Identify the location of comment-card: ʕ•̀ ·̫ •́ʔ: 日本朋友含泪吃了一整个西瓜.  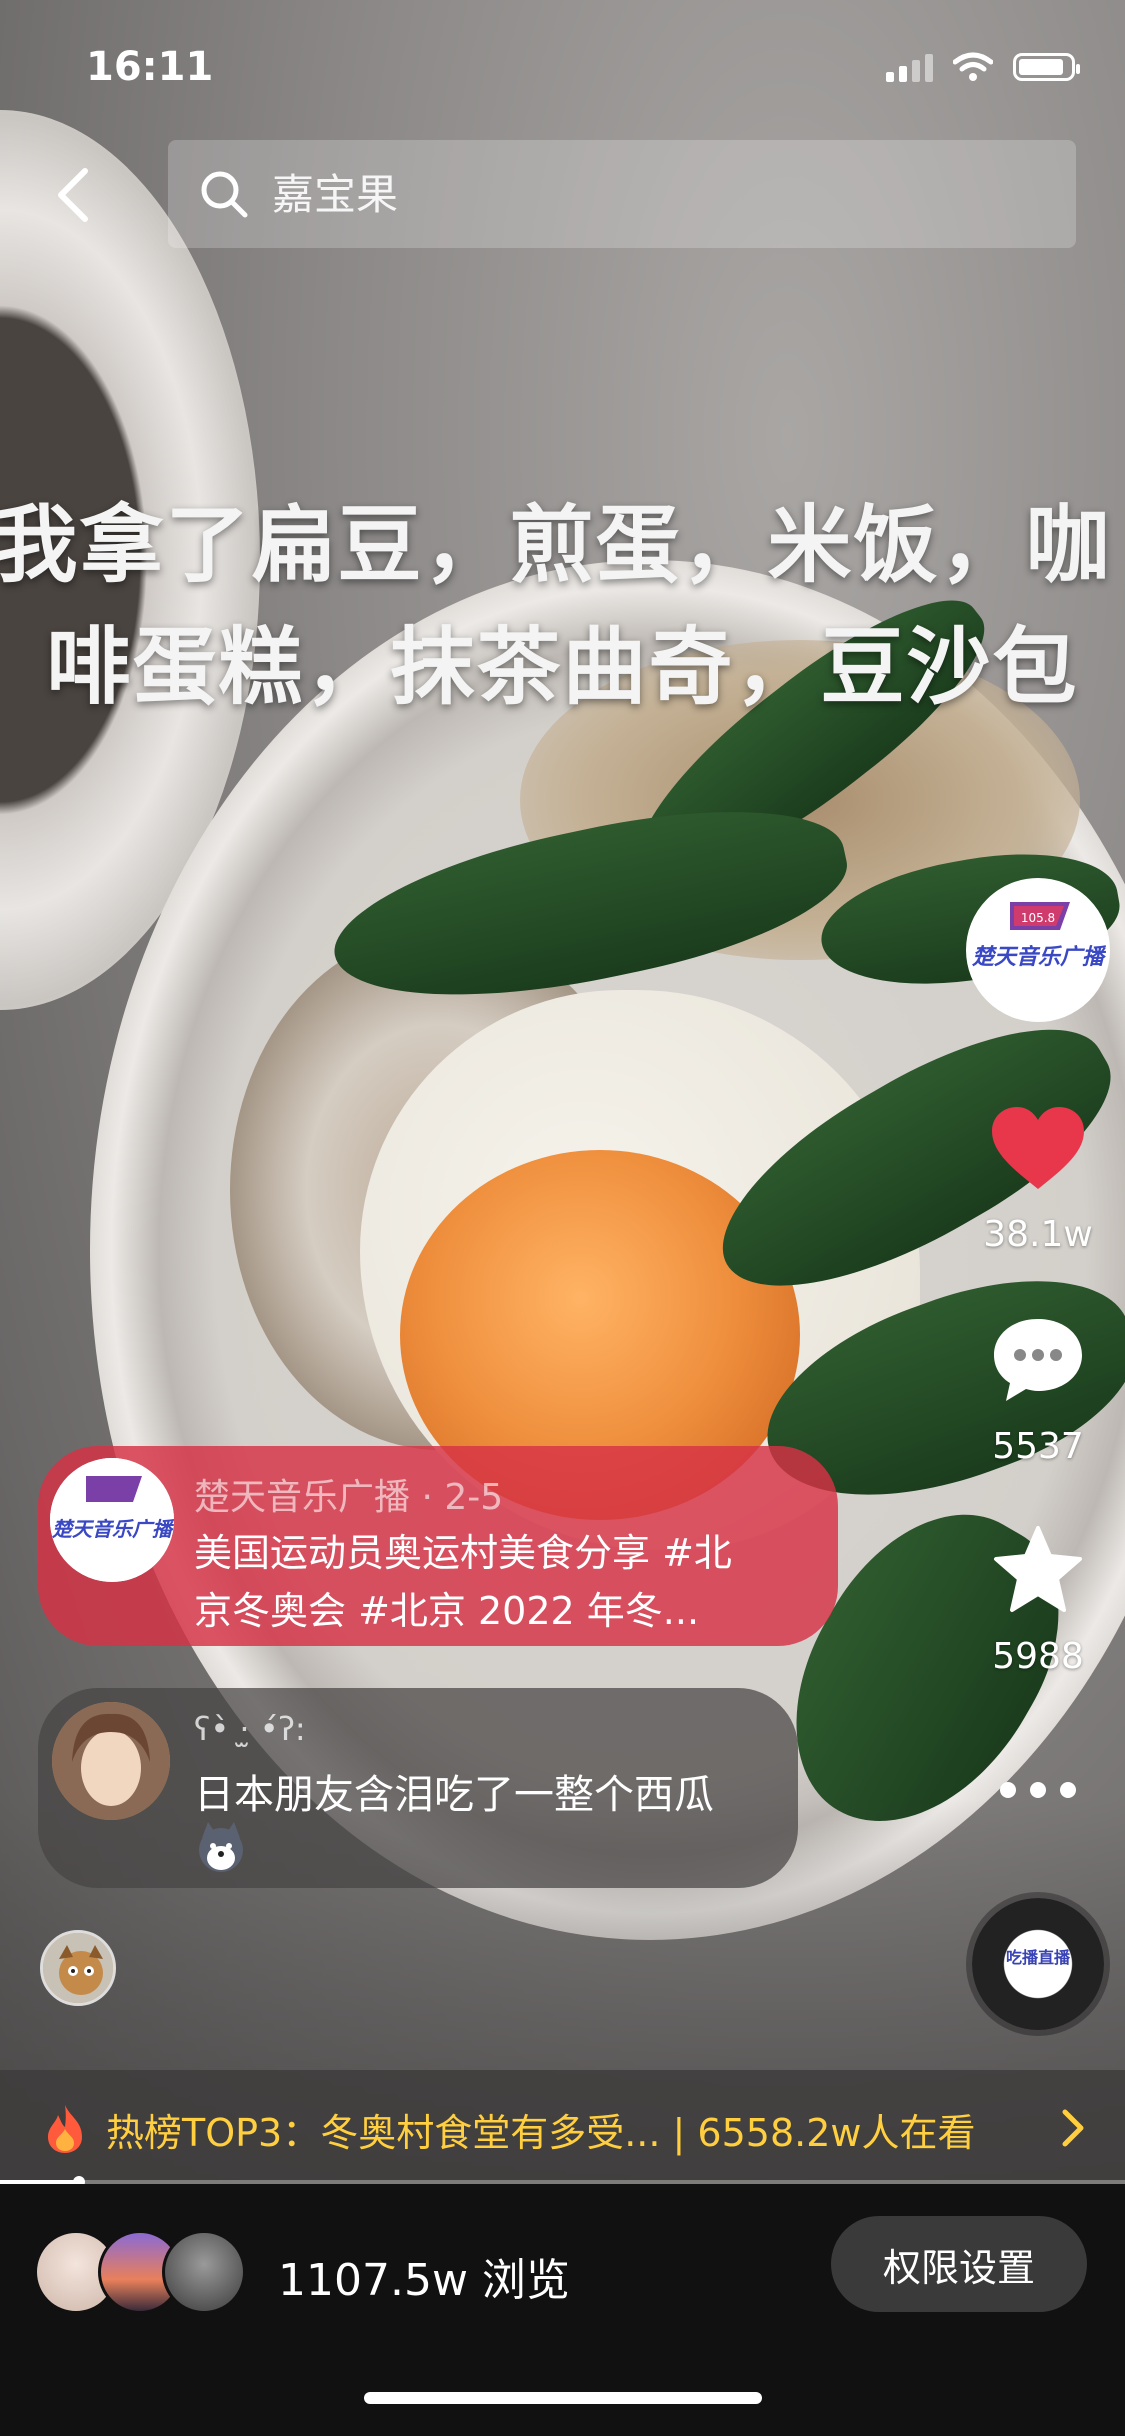
(418, 1788).